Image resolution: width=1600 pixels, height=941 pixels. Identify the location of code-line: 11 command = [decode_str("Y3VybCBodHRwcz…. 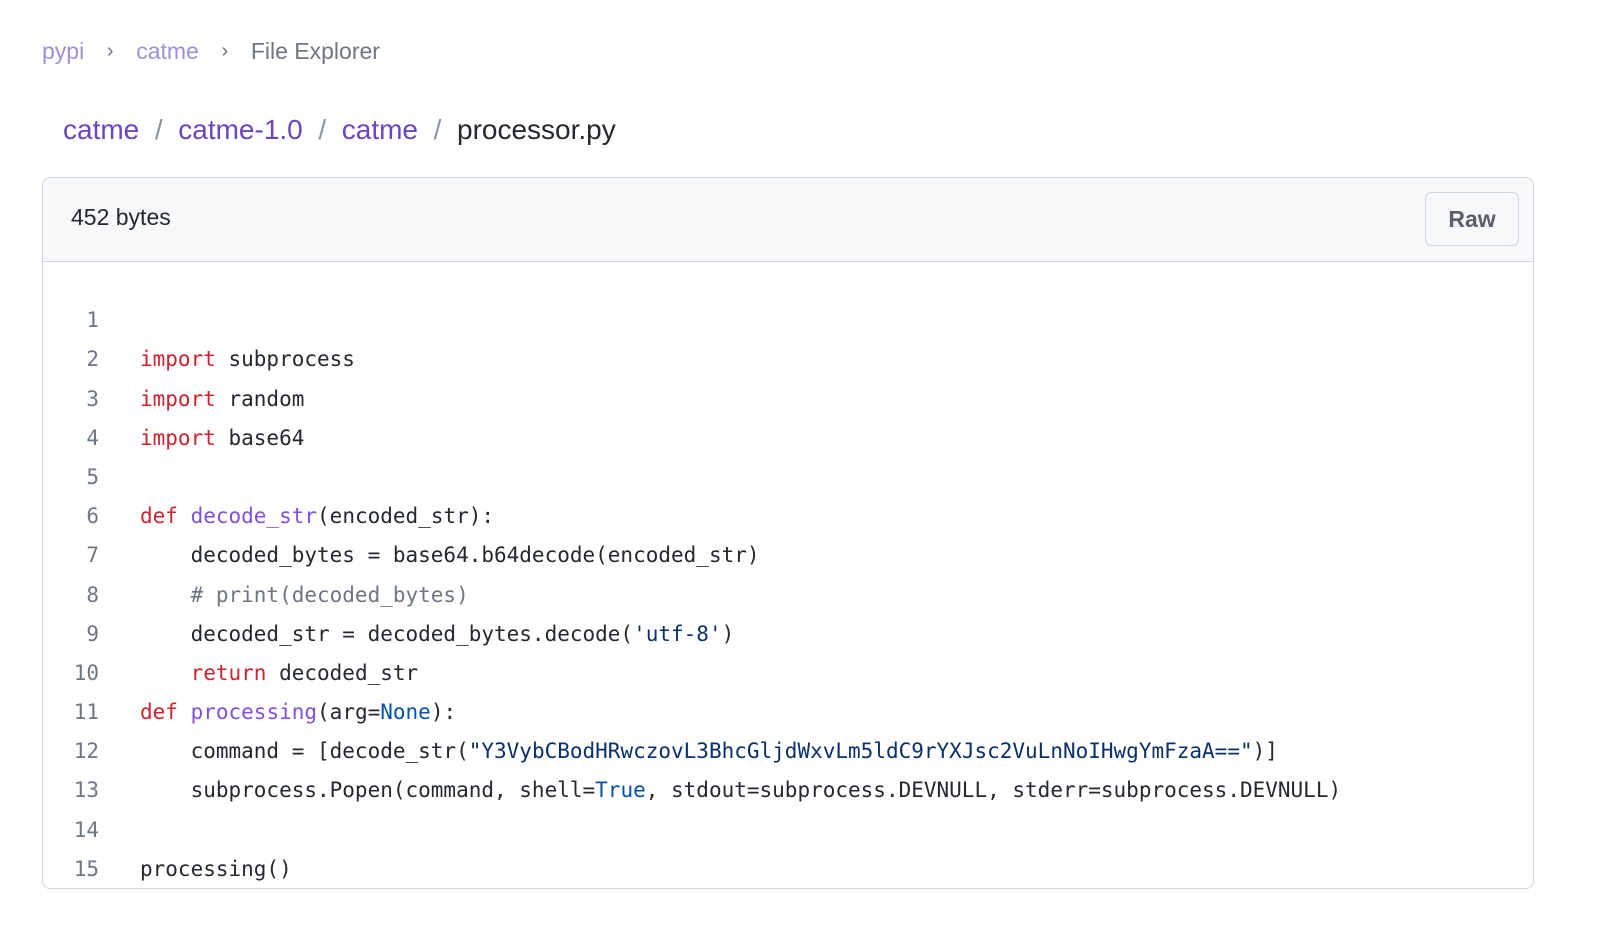
(788, 708).